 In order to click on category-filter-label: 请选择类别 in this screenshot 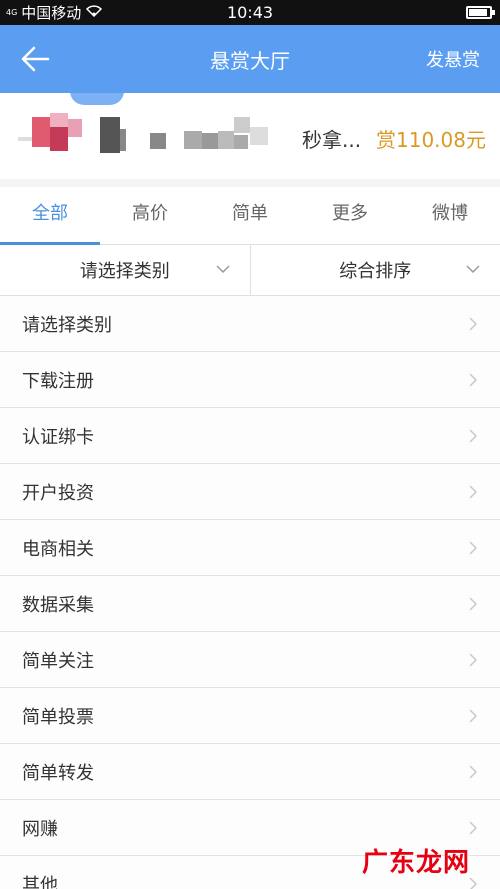, I will do `click(124, 271)`.